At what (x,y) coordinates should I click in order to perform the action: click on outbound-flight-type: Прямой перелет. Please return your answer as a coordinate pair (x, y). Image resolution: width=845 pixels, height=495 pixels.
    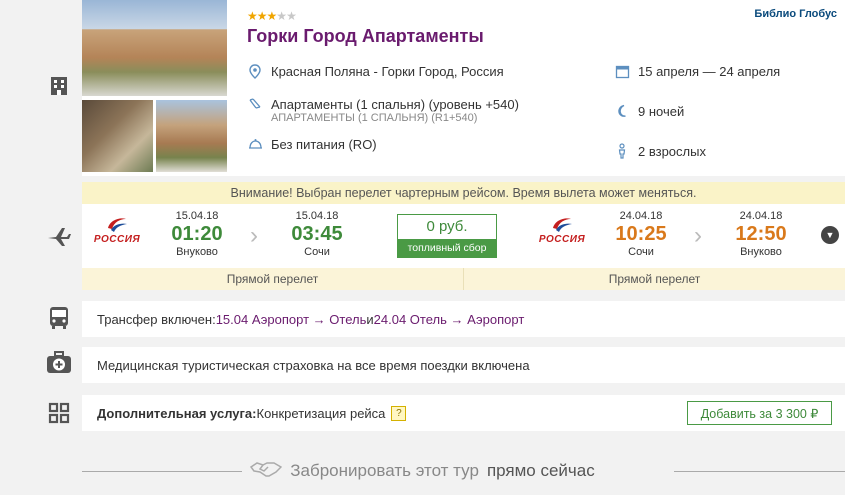
    Looking at the image, I should click on (272, 279).